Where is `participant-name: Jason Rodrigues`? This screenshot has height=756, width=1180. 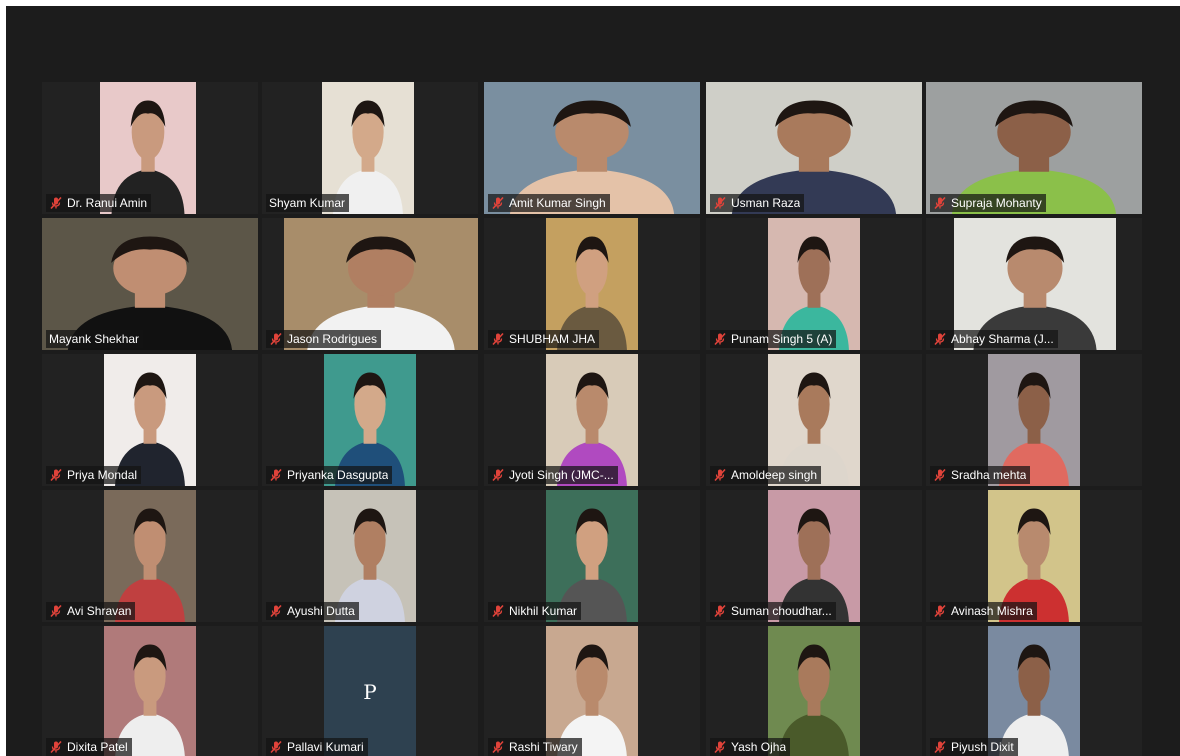 participant-name: Jason Rodrigues is located at coordinates (332, 339).